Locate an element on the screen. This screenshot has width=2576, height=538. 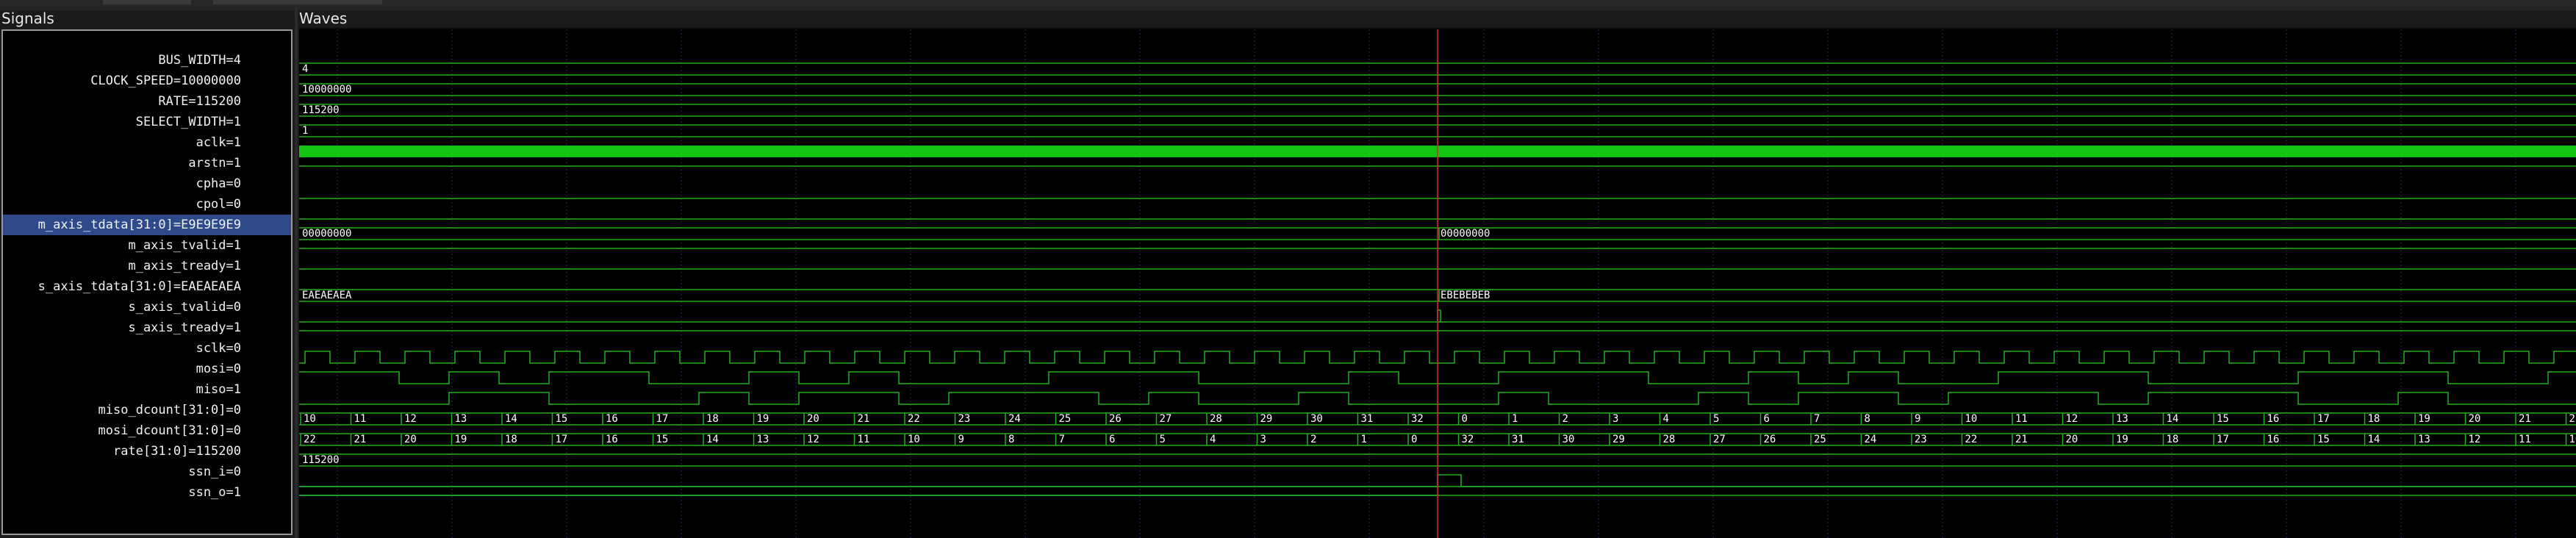
counter-value: 31 is located at coordinates (1367, 419).